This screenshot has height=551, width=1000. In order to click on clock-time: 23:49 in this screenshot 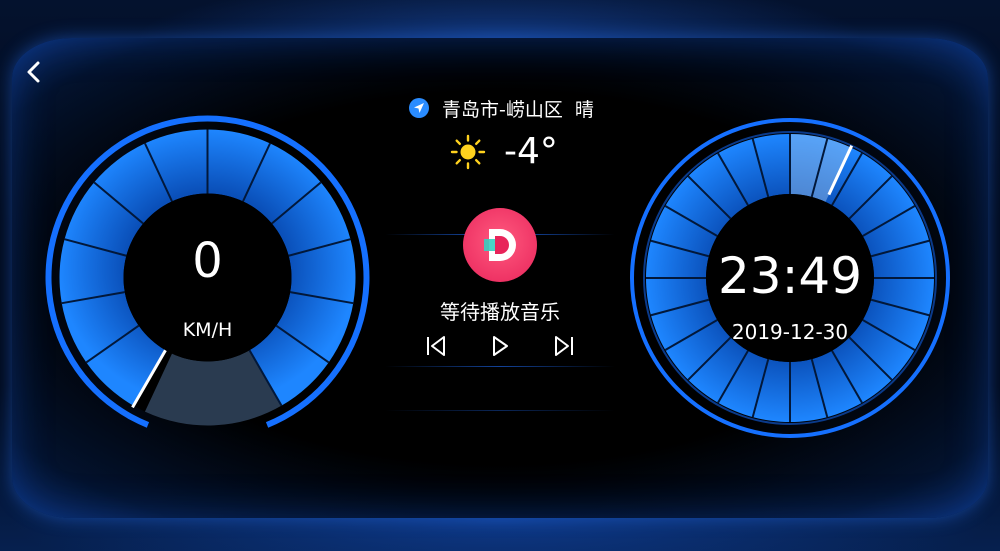, I will do `click(790, 276)`.